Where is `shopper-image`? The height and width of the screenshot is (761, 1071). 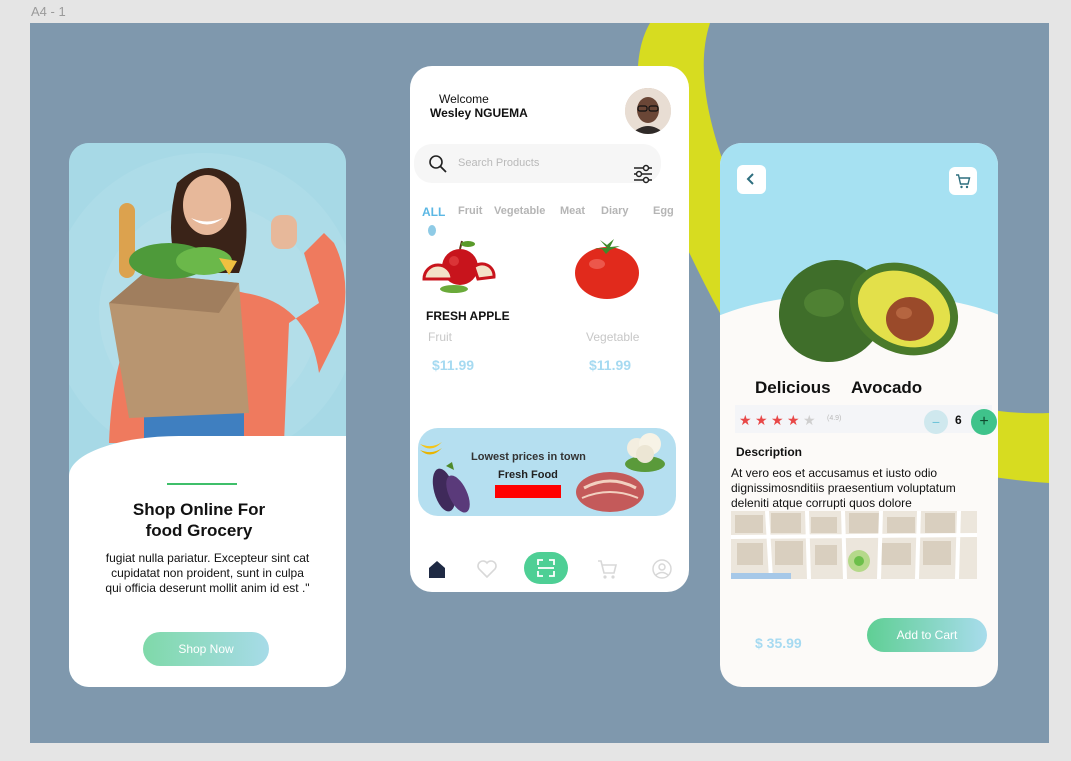 shopper-image is located at coordinates (227, 305).